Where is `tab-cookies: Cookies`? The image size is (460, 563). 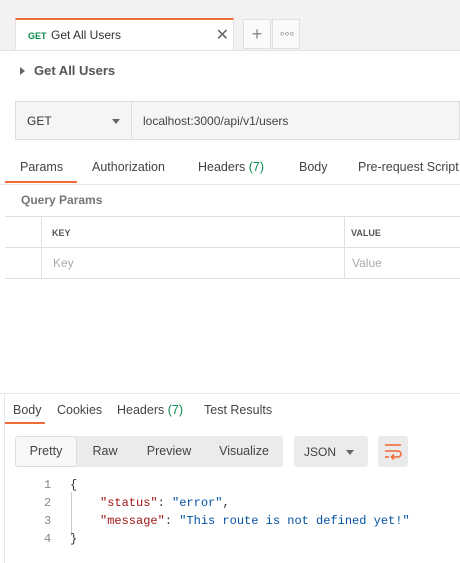
tab-cookies: Cookies is located at coordinates (79, 410).